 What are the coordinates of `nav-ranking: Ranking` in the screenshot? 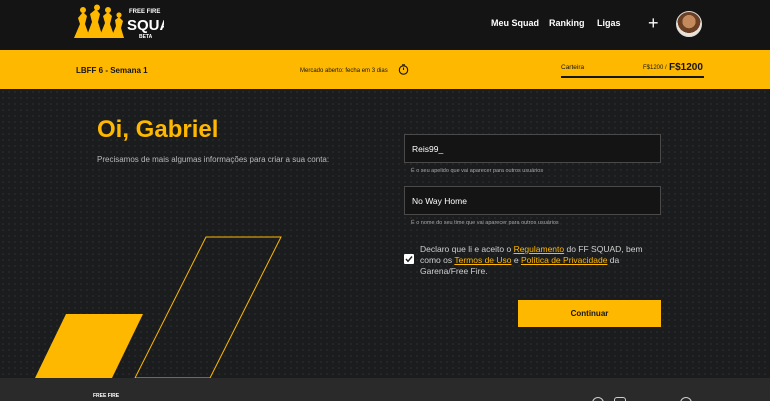 It's located at (567, 23).